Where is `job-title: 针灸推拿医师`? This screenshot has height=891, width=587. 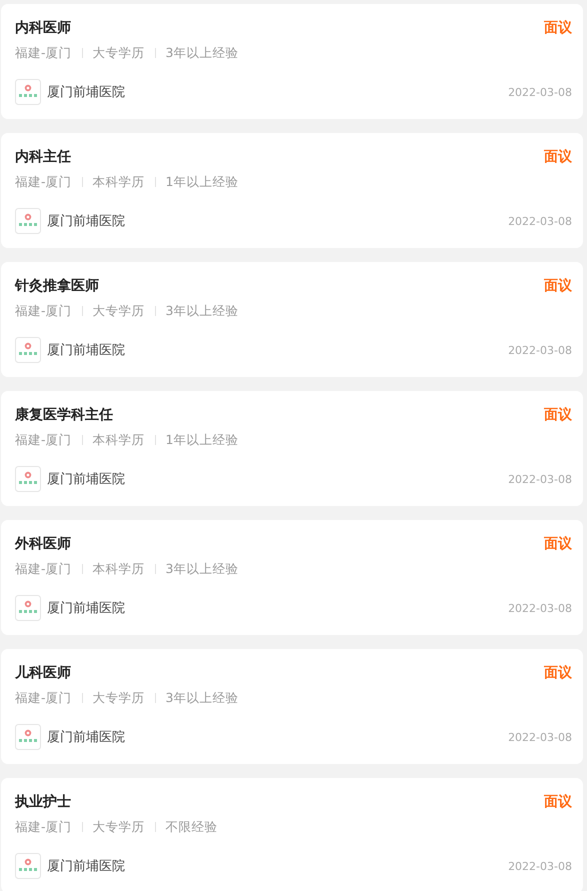 job-title: 针灸推拿医师 is located at coordinates (57, 286).